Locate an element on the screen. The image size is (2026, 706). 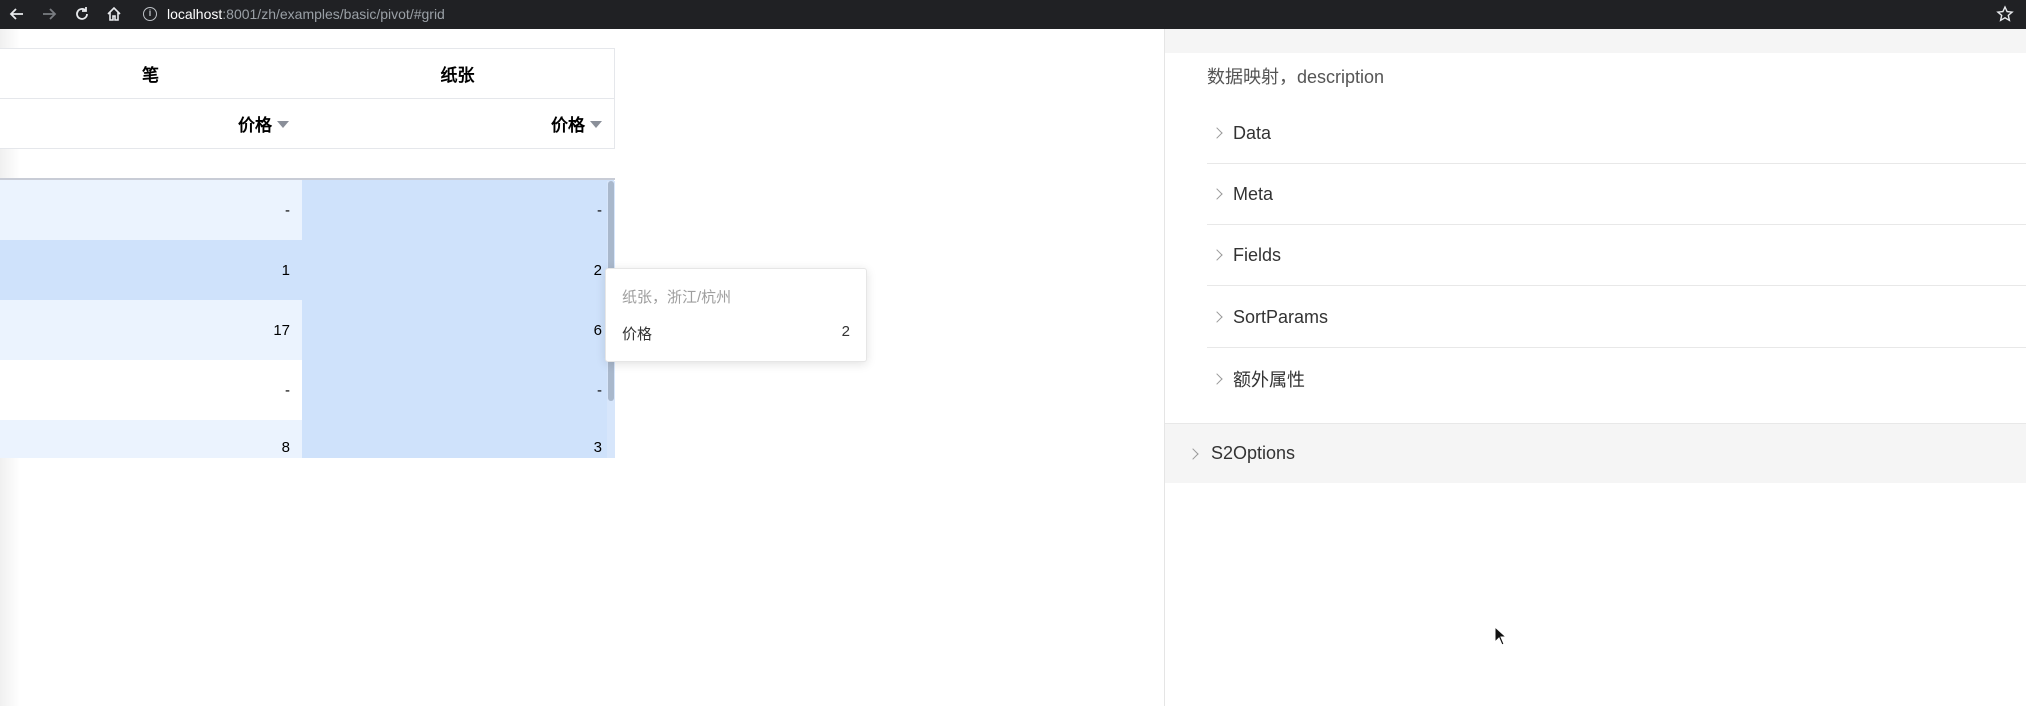
table-cell: 1 is located at coordinates (151, 270).